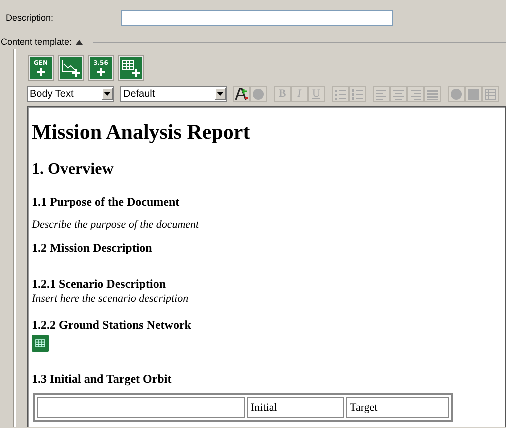 Image resolution: width=506 pixels, height=428 pixels. I want to click on table-cell: Initial, so click(295, 407).